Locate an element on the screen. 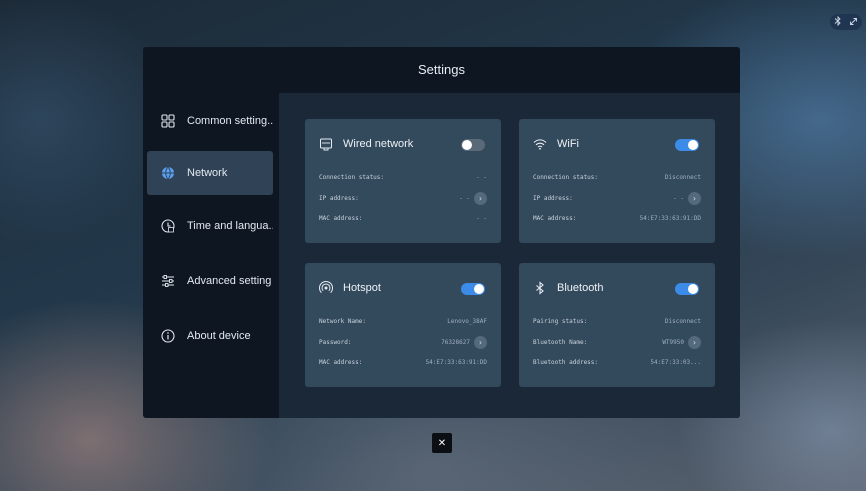 This screenshot has height=491, width=866. row-label: Pairing status: is located at coordinates (560, 321).